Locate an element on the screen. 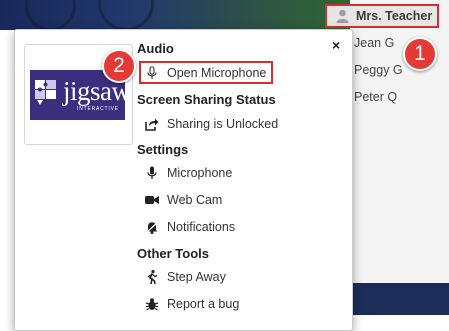 The height and width of the screenshot is (331, 449). open-microphone-button: Open Microphone is located at coordinates (205, 73).